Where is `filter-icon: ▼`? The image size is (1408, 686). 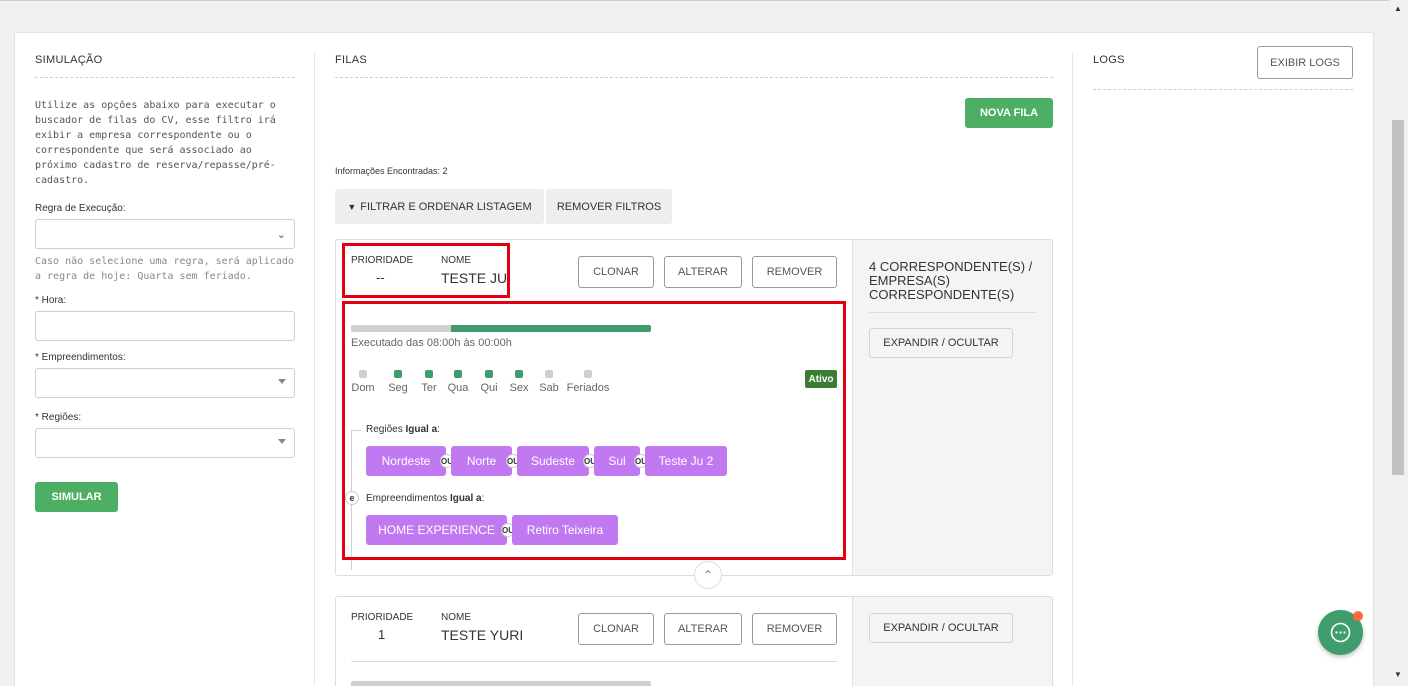
filter-icon: ▼ is located at coordinates (352, 206).